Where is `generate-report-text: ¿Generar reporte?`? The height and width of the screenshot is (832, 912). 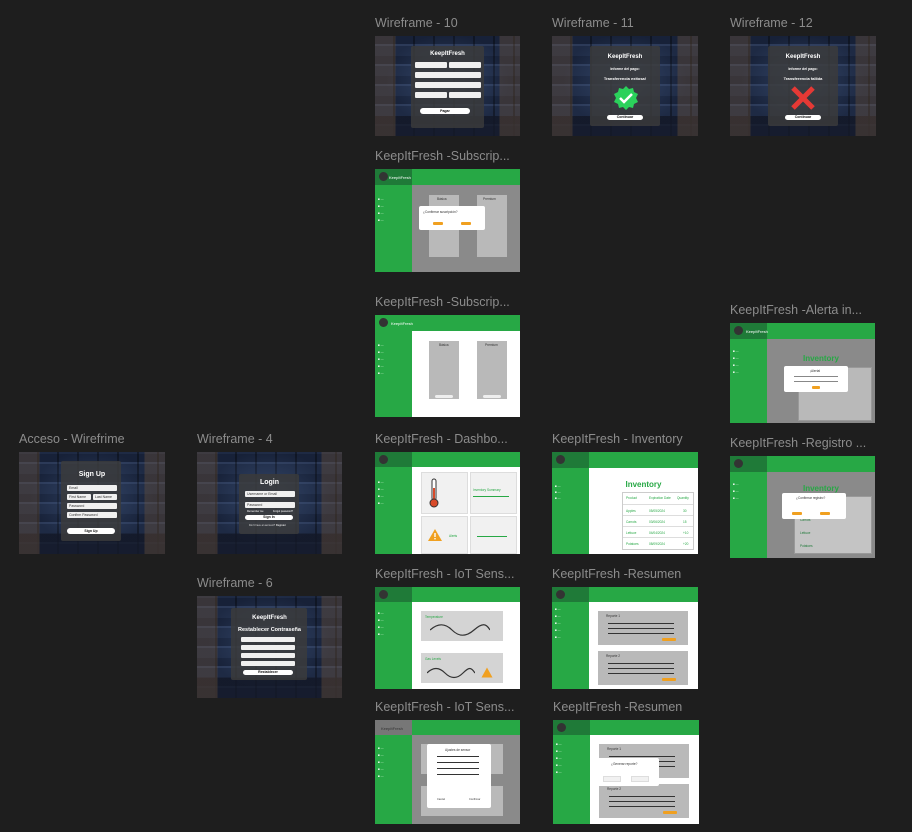
generate-report-text: ¿Generar reporte? is located at coordinates (624, 764).